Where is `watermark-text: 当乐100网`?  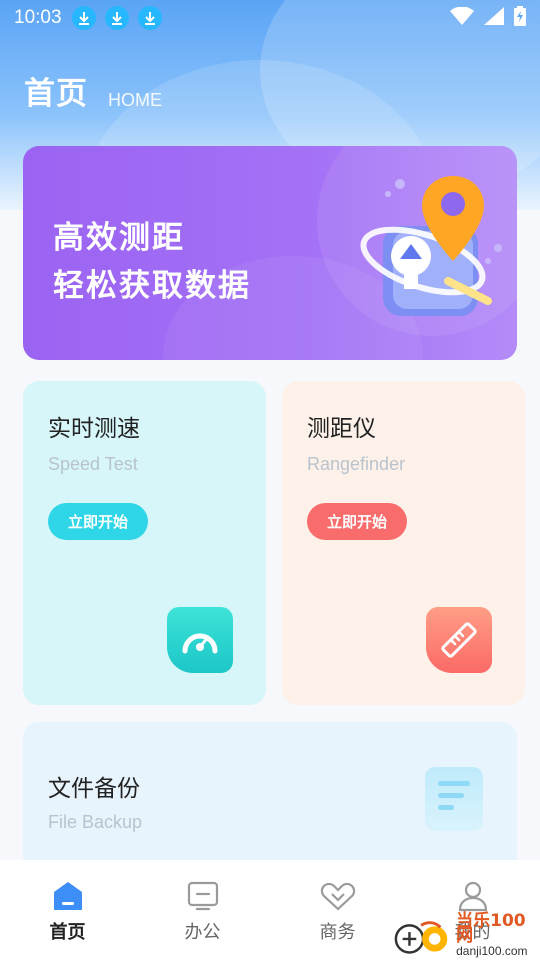
watermark-text: 当乐100网 is located at coordinates (491, 928).